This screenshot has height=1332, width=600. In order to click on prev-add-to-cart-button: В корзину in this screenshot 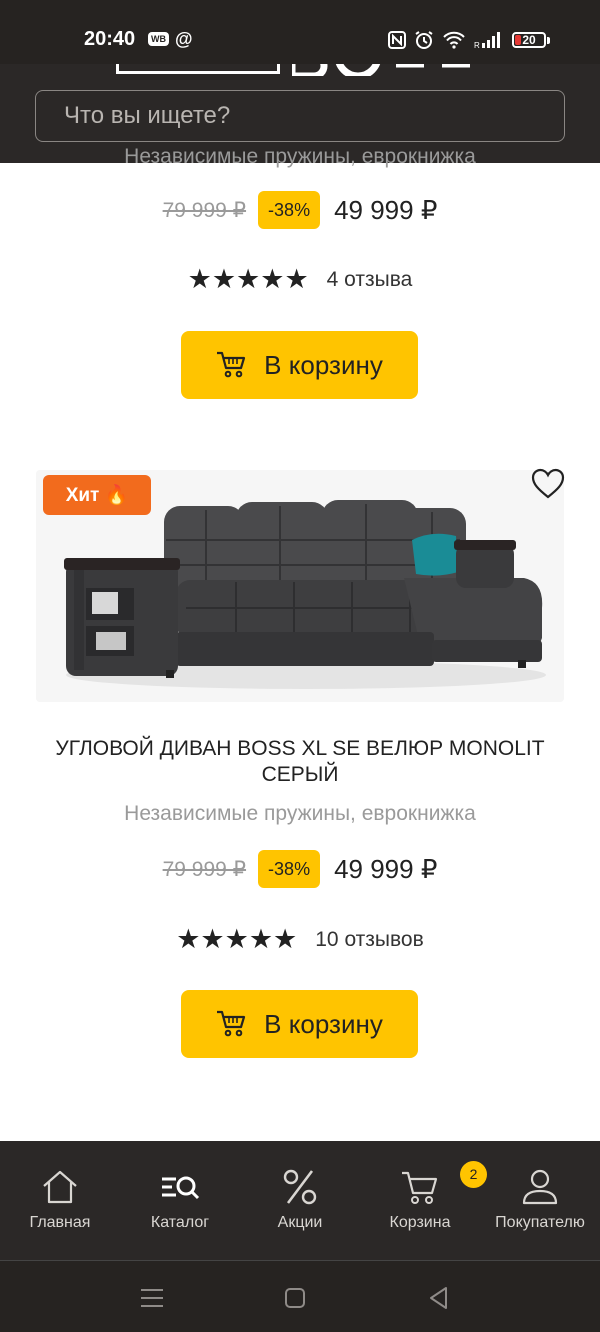, I will do `click(299, 365)`.